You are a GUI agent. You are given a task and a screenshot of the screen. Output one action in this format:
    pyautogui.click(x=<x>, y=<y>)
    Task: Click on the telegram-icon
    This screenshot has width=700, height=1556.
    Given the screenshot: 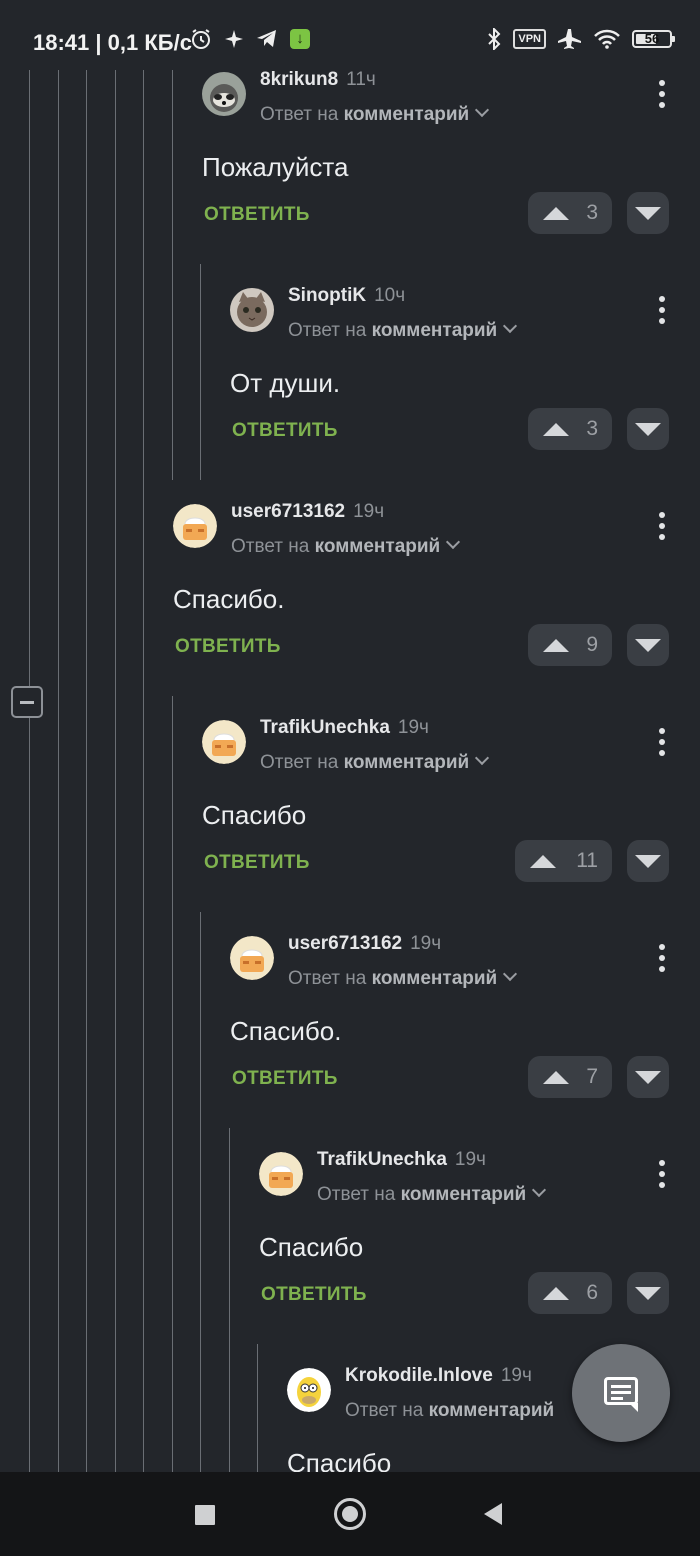 What is the action you would take?
    pyautogui.click(x=266, y=38)
    